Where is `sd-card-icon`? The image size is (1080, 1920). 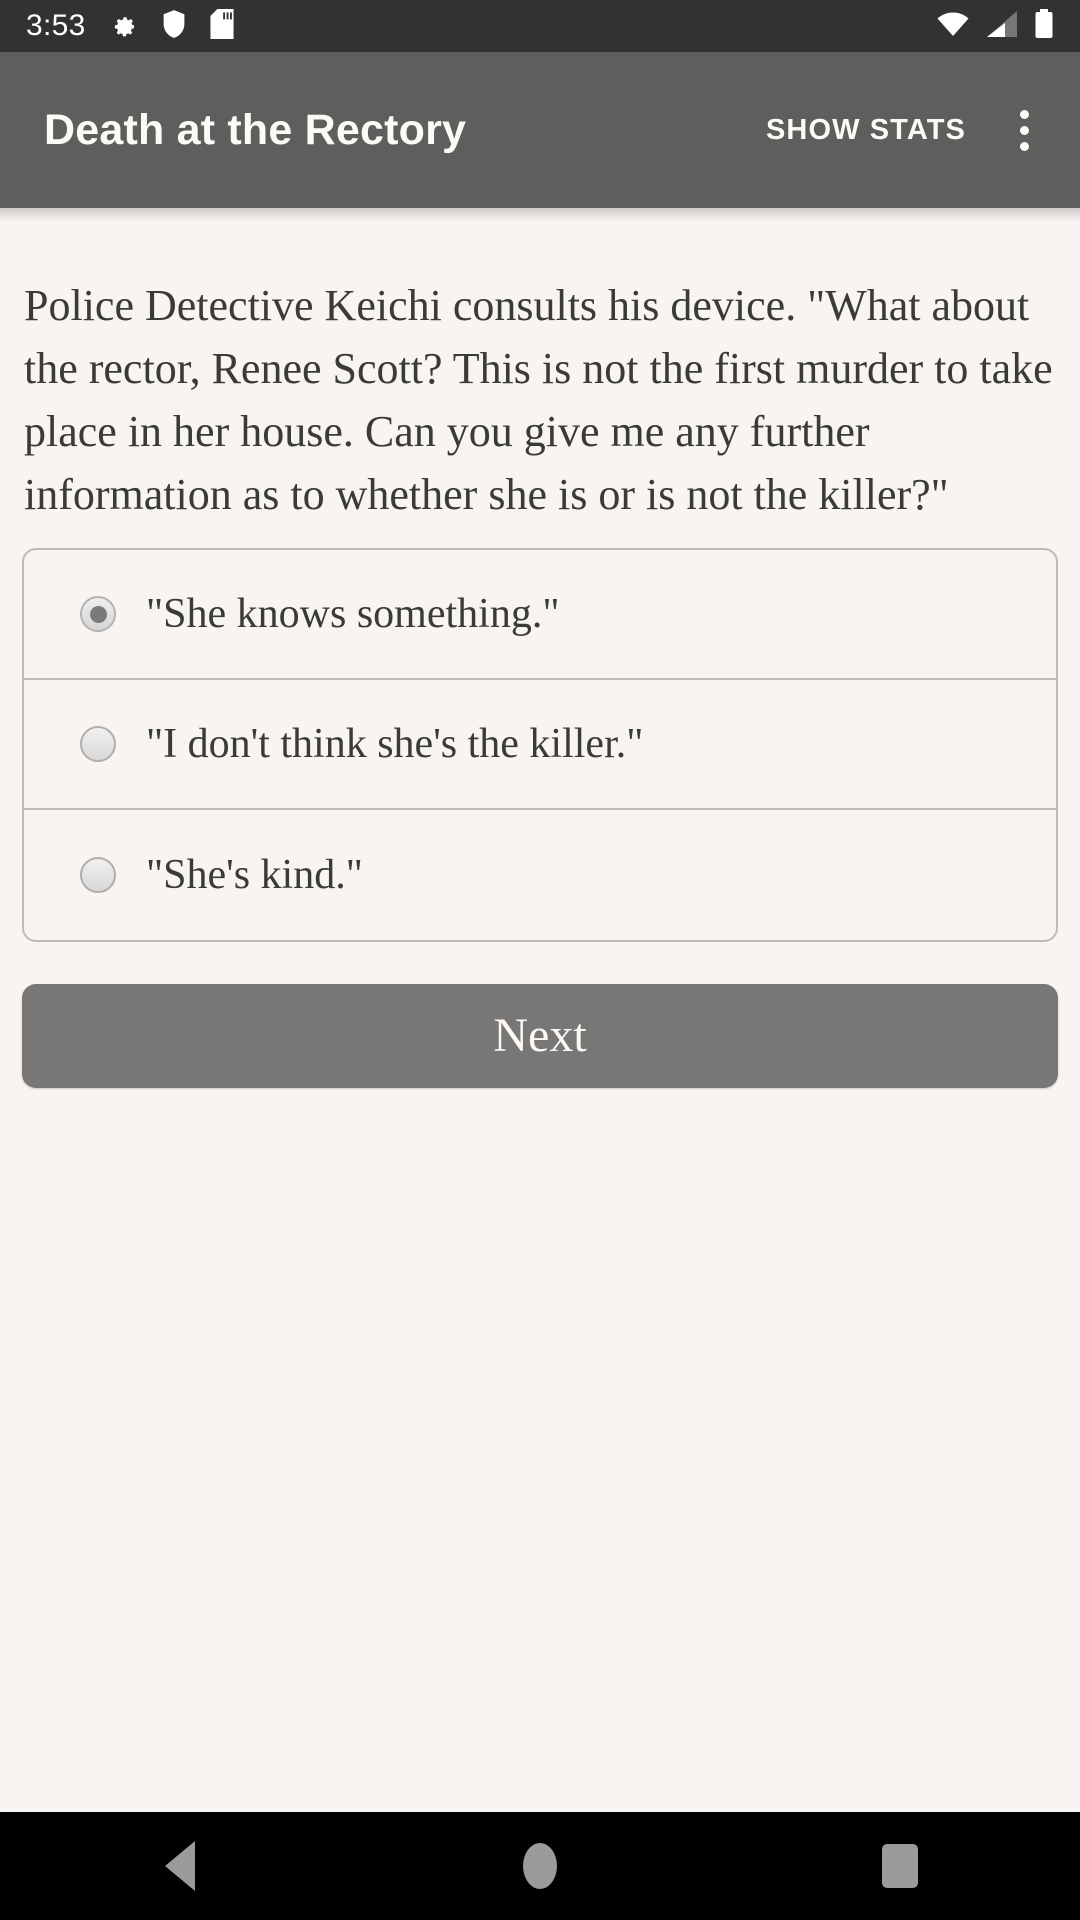
sd-card-icon is located at coordinates (222, 26).